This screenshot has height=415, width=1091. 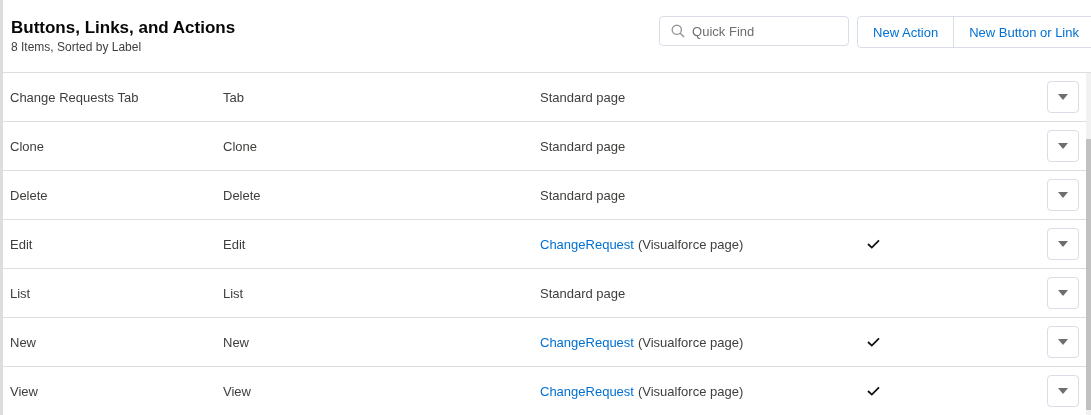 I want to click on page-title: Buttons, Links, and Actions, so click(x=124, y=28).